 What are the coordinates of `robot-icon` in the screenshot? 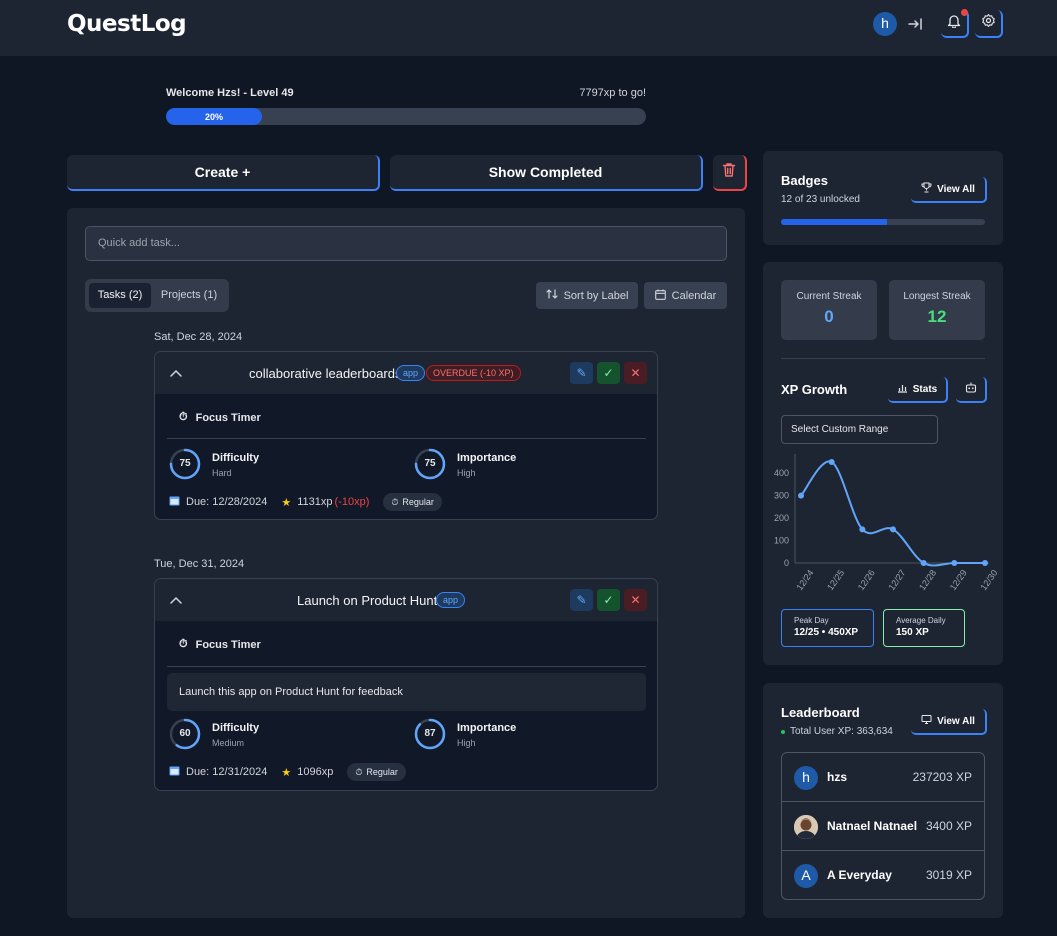 It's located at (971, 389).